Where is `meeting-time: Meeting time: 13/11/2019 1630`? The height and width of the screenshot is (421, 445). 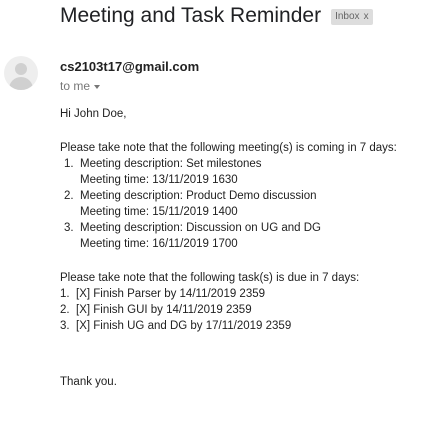 meeting-time: Meeting time: 13/11/2019 1630 is located at coordinates (159, 180).